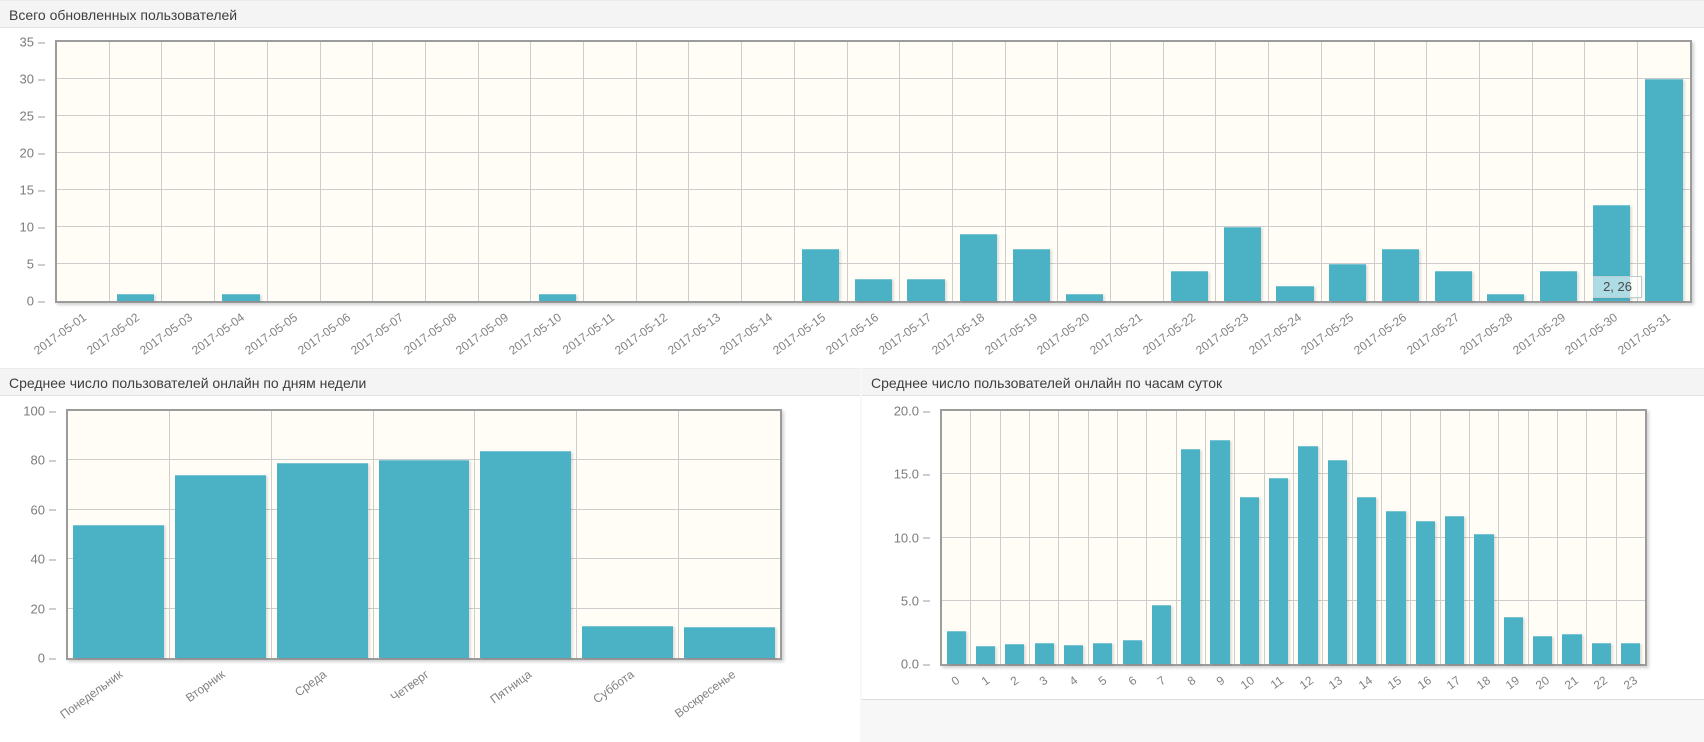  Describe the element at coordinates (916, 600) in the screenshot. I see `y-tick-label: 5.0` at that location.